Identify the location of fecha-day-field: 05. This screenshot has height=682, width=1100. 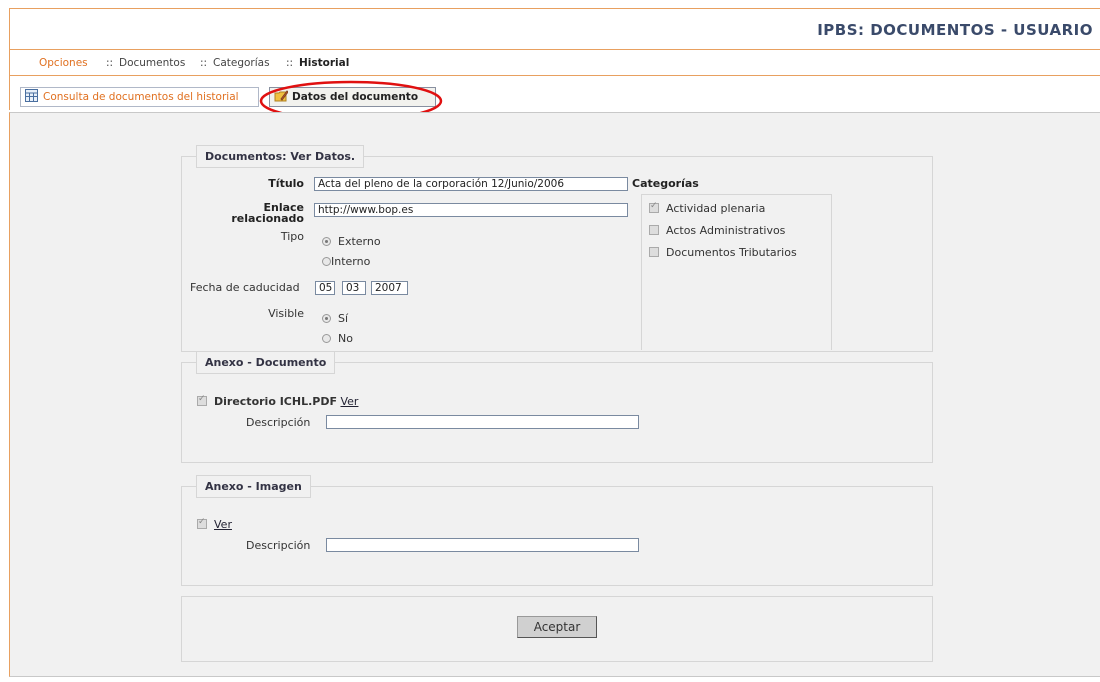
(325, 288).